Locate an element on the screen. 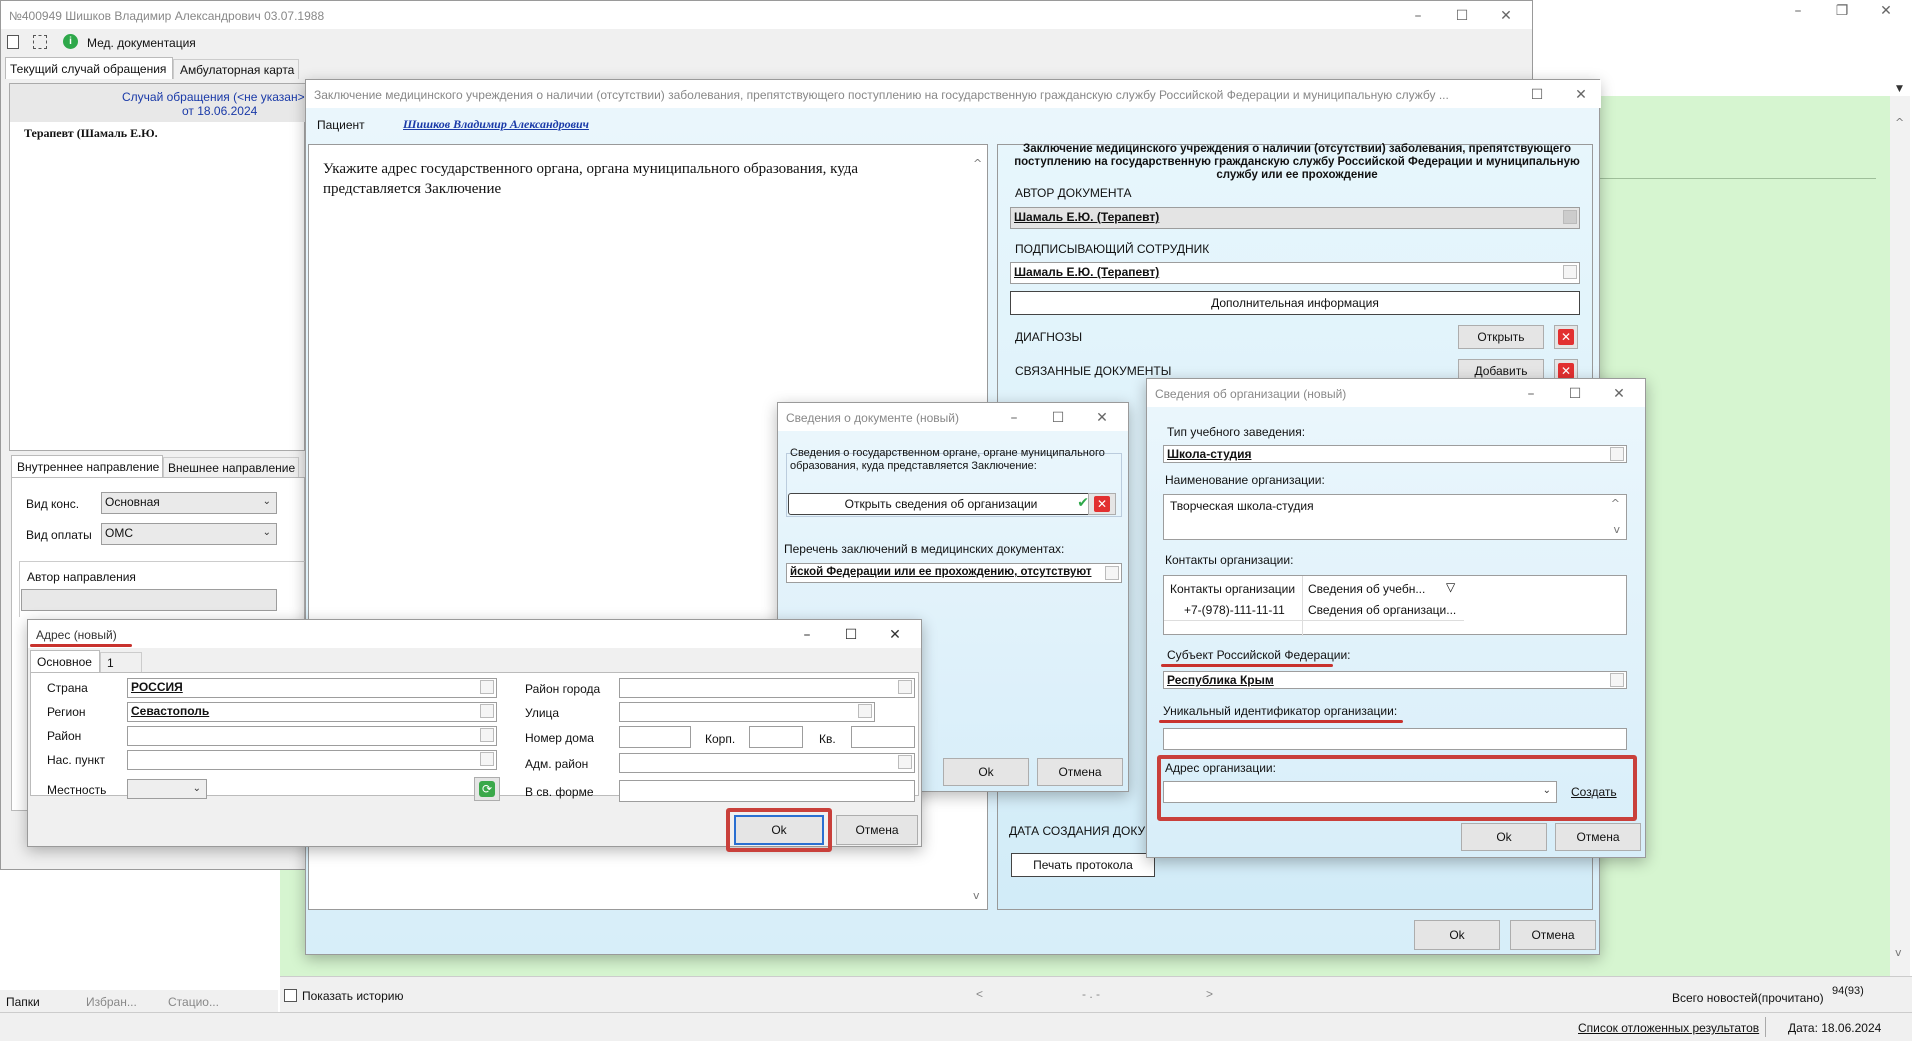 This screenshot has width=1912, height=1041. type-field: Школа-студия is located at coordinates (1395, 454).